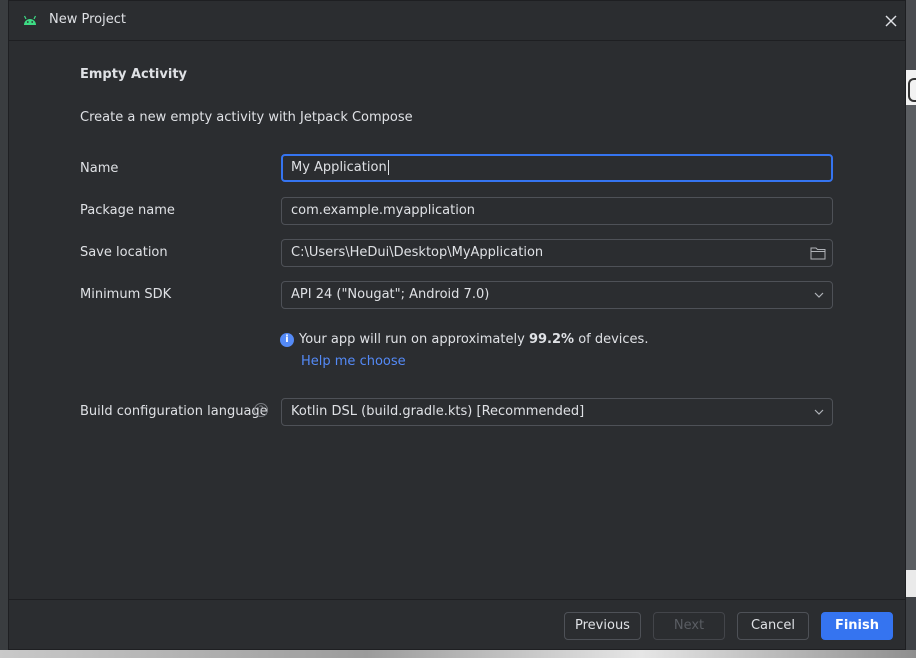 The height and width of the screenshot is (658, 916). What do you see at coordinates (457, 21) in the screenshot?
I see `title-bar: New Project` at bounding box center [457, 21].